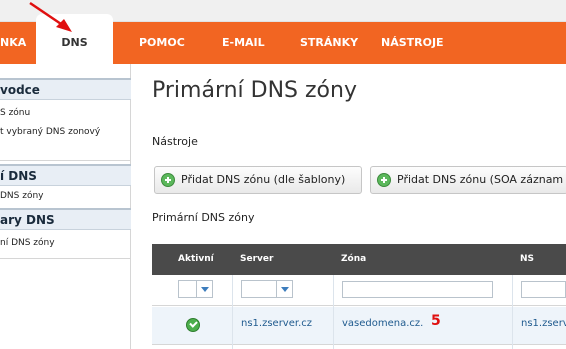 The width and height of the screenshot is (566, 349). I want to click on nav-item-stranky: STRÁNKY, so click(329, 43).